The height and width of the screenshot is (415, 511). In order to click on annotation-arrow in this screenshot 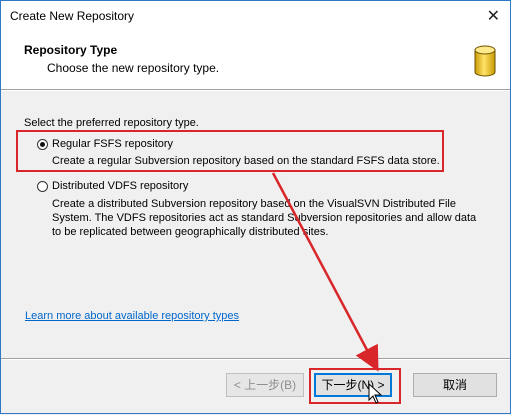, I will do `click(327, 288)`.